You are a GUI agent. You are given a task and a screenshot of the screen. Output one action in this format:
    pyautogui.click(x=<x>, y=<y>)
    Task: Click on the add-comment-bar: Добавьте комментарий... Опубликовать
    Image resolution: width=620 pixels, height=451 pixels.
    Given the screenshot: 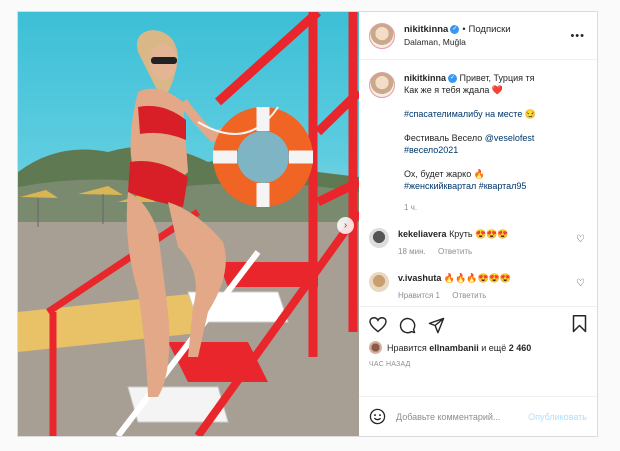 What is the action you would take?
    pyautogui.click(x=478, y=416)
    